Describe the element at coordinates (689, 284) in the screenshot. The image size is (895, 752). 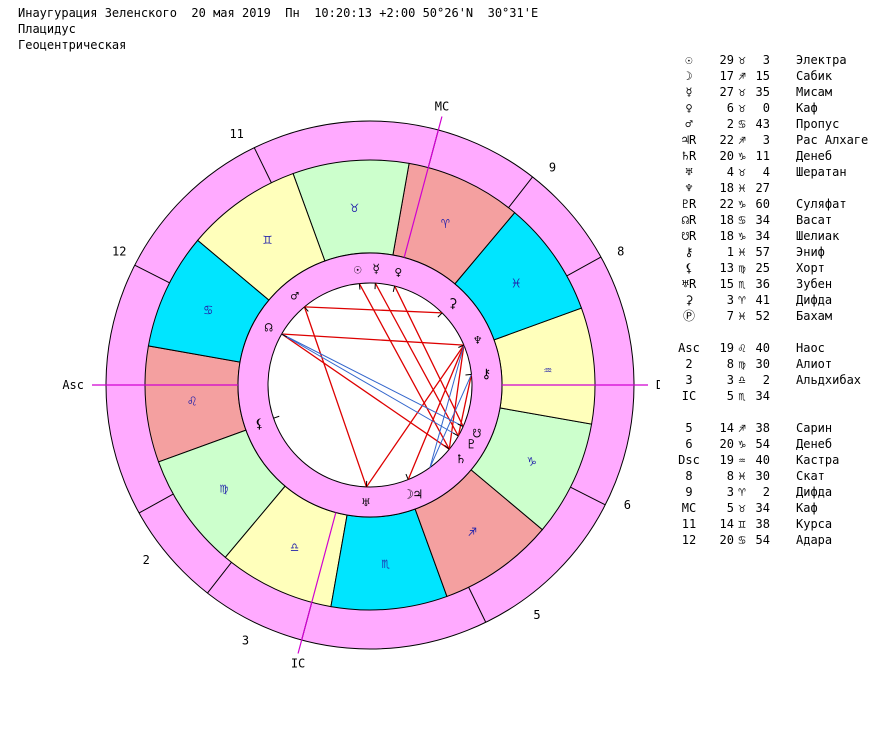
I see `row-symbol: ♅R` at that location.